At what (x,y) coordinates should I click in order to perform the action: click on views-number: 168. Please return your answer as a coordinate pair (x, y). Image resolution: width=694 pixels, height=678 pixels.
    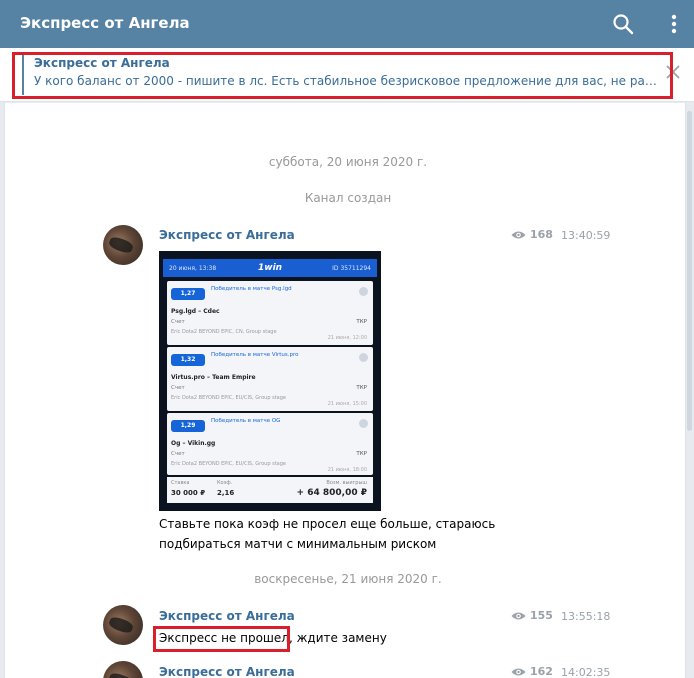
    Looking at the image, I should click on (541, 234).